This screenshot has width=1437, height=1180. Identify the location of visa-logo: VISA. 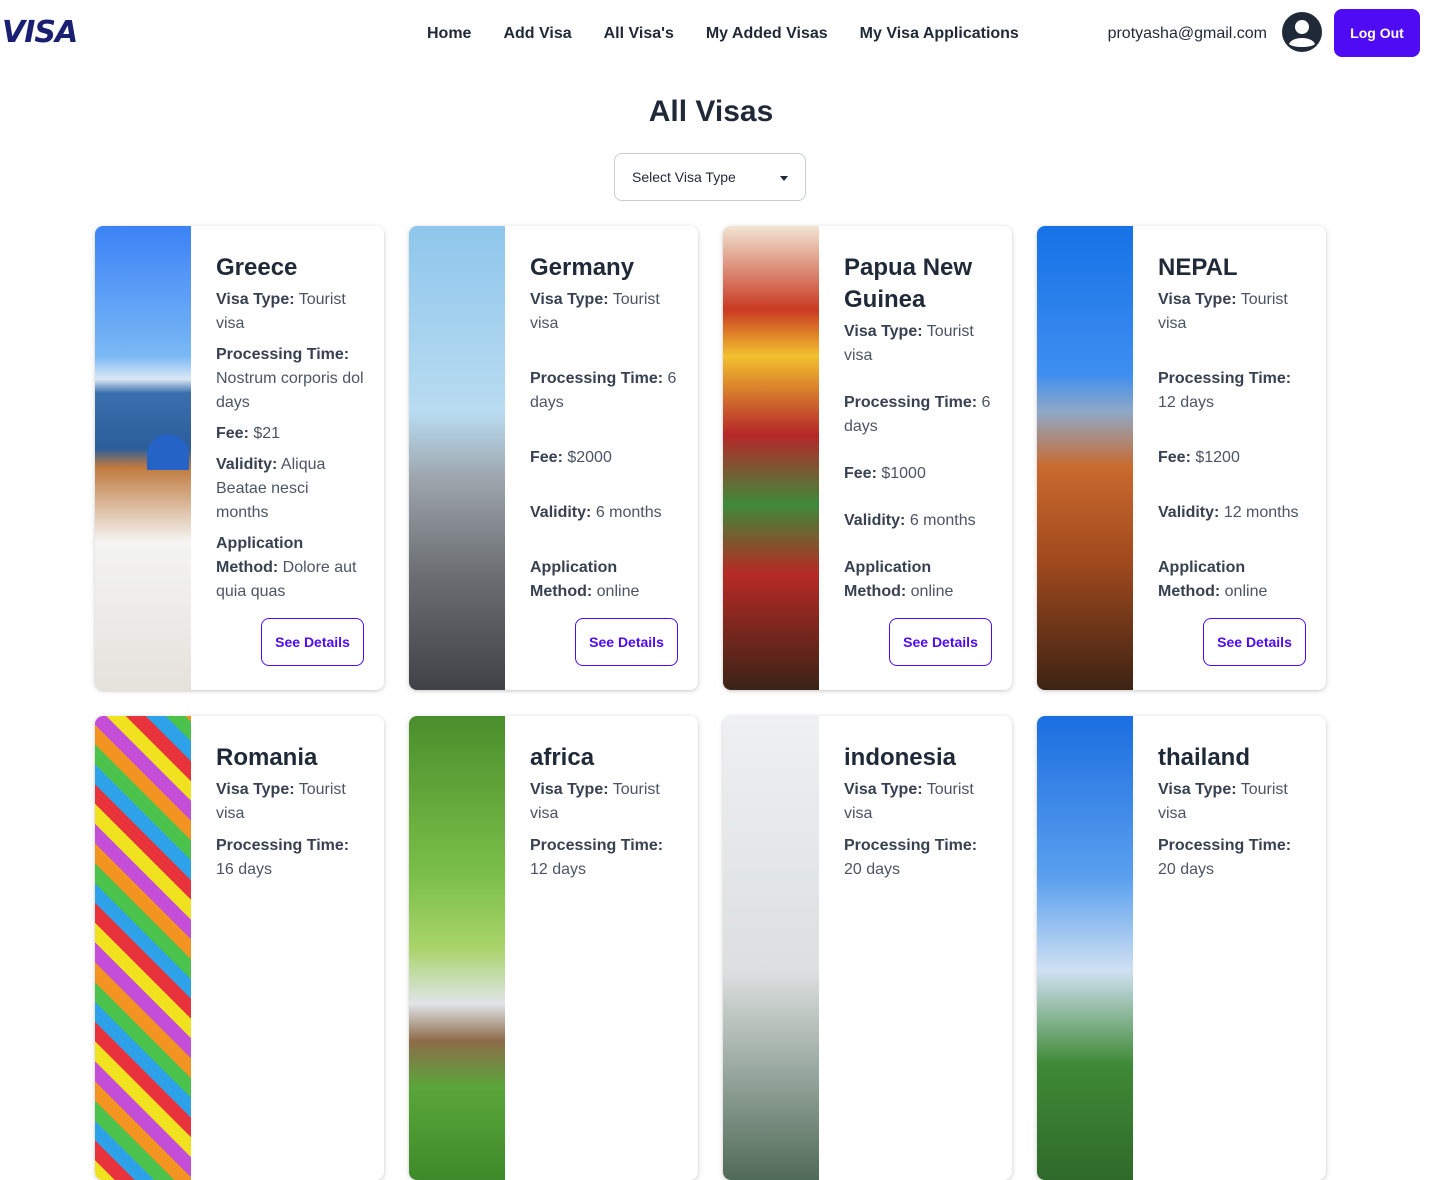
(40, 33).